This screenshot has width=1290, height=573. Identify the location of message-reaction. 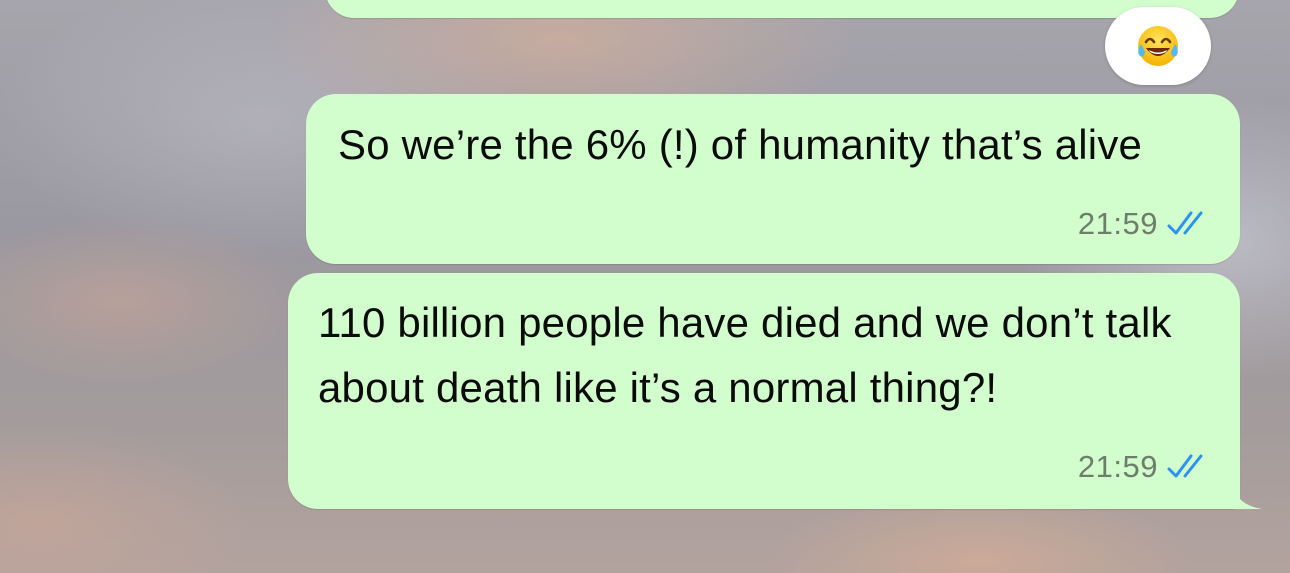
(1158, 46).